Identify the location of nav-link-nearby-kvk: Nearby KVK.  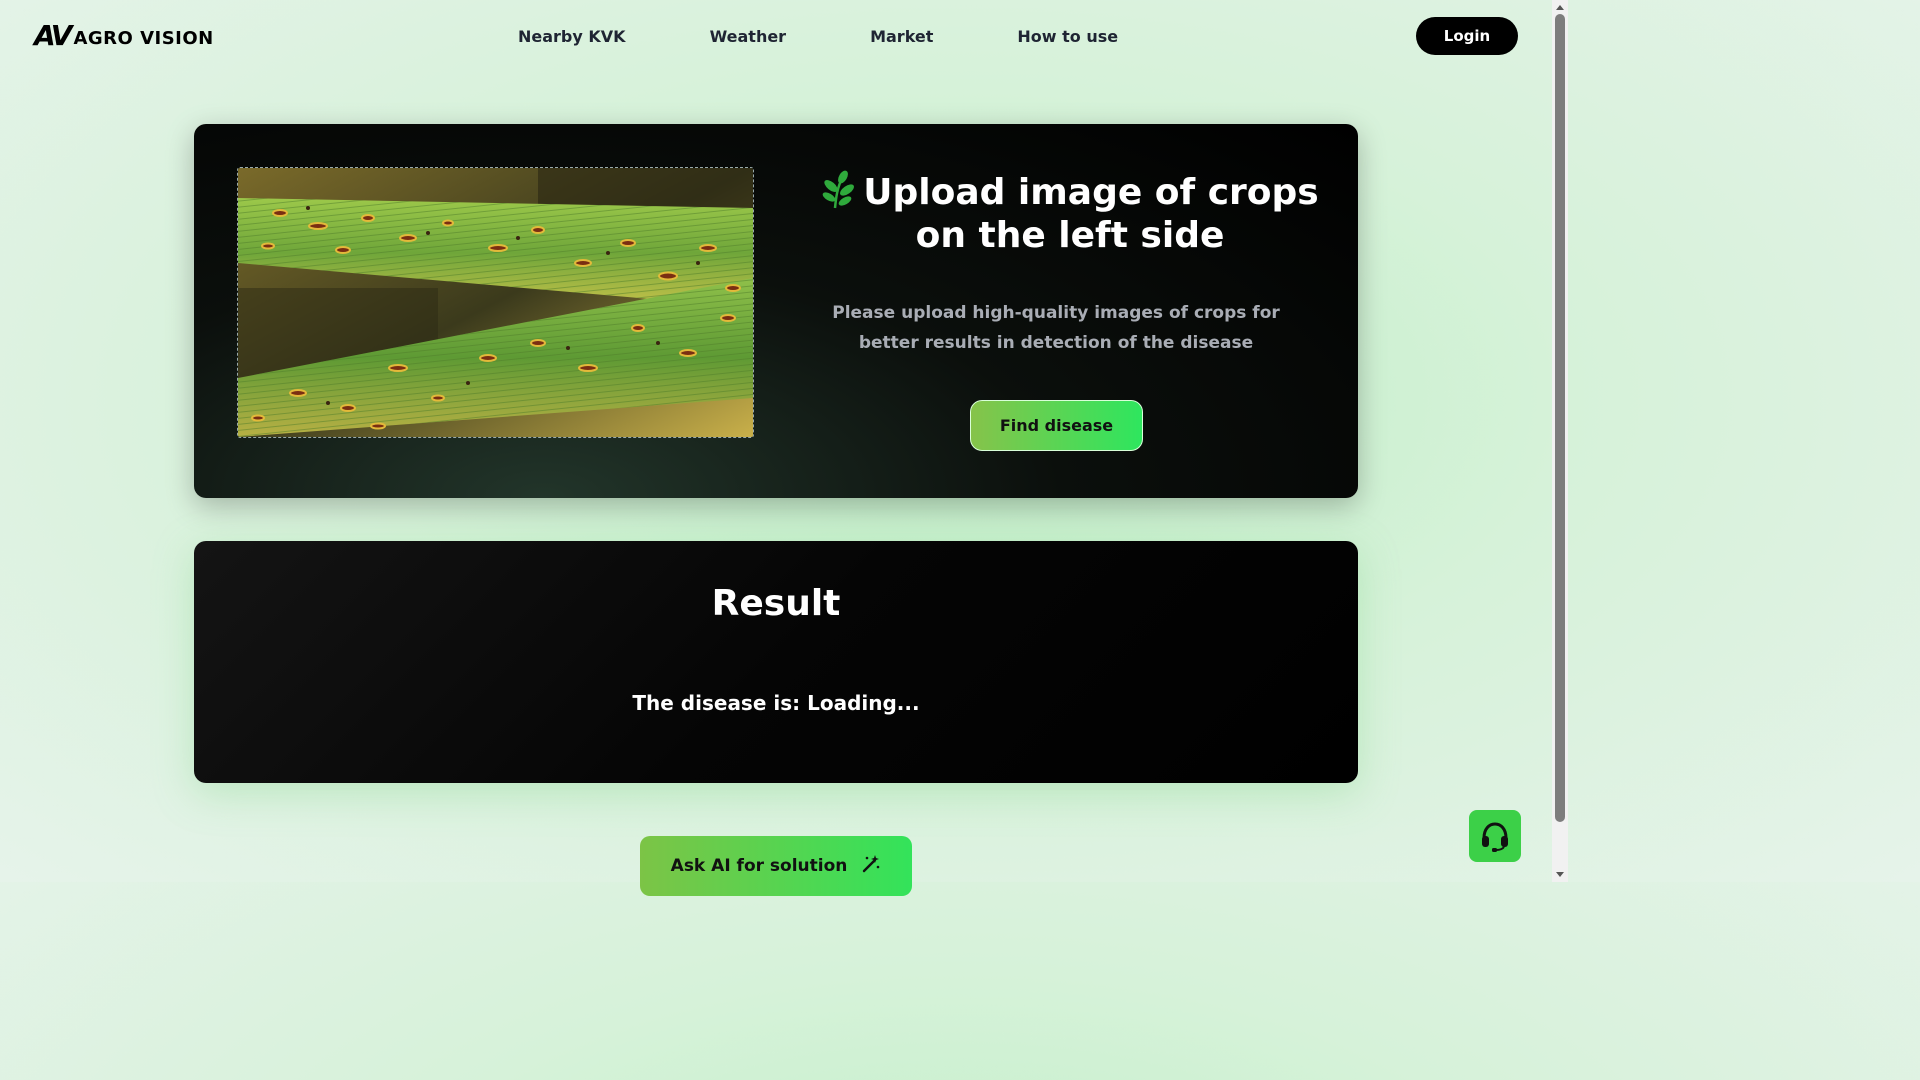
(572, 37).